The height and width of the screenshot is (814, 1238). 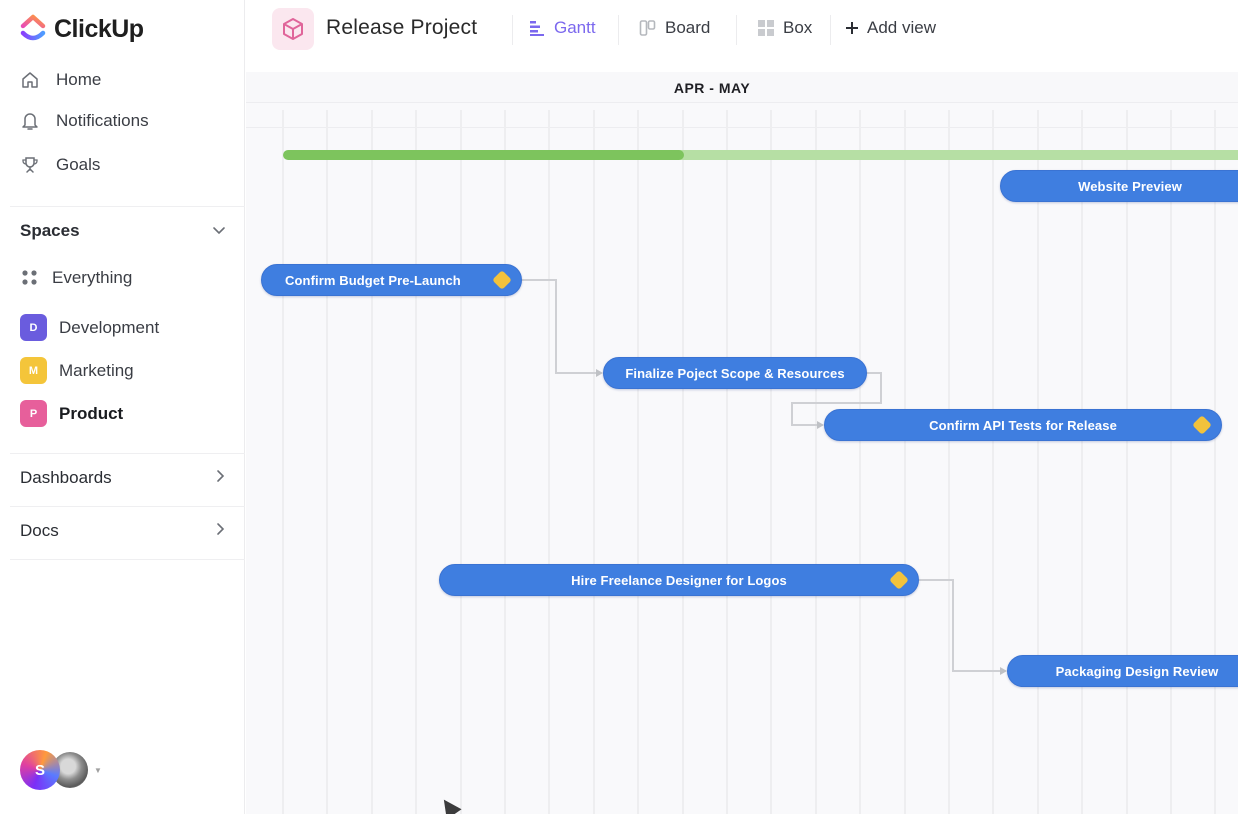 What do you see at coordinates (96, 370) in the screenshot?
I see `space-marketing-label: Marketing` at bounding box center [96, 370].